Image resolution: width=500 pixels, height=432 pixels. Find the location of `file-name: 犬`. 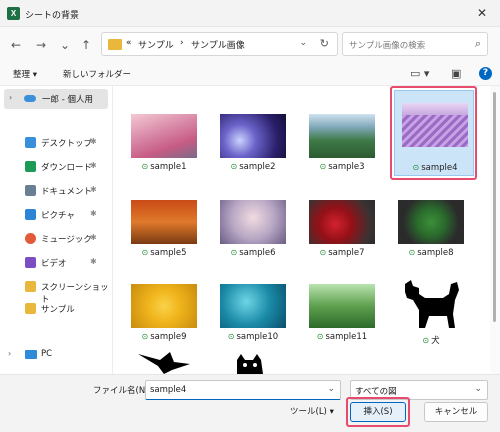

file-name: 犬 is located at coordinates (435, 341).